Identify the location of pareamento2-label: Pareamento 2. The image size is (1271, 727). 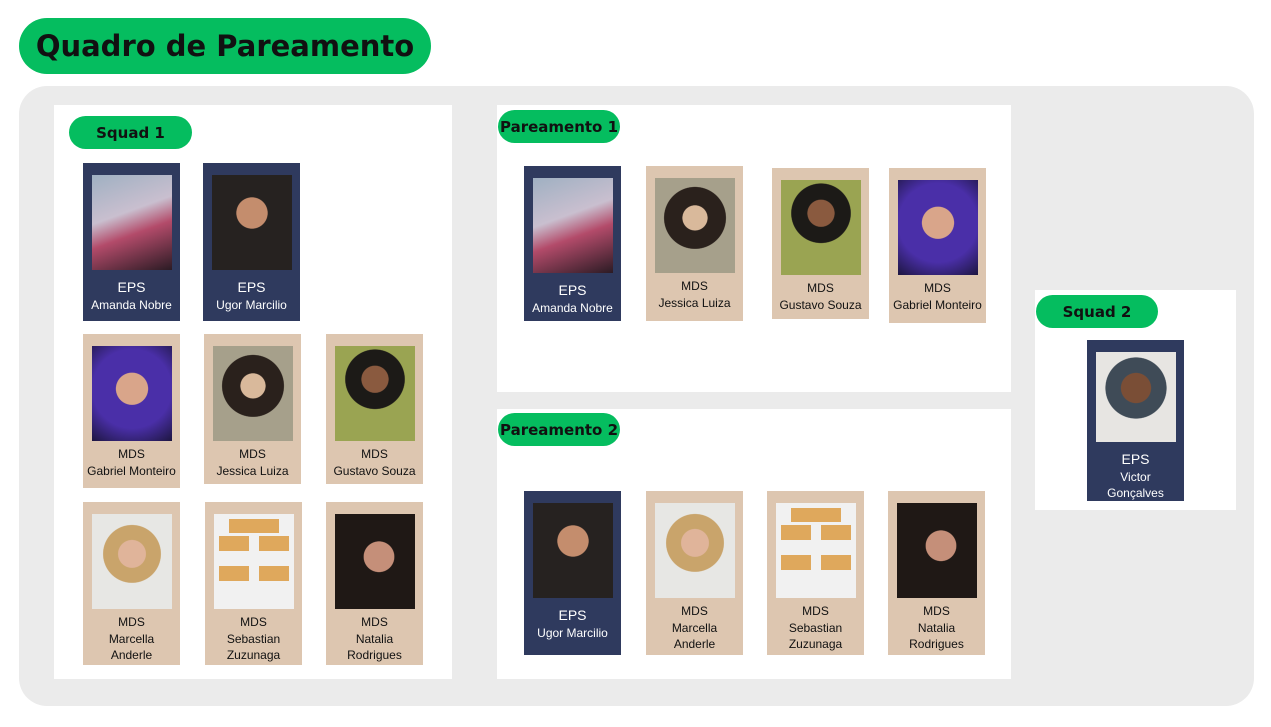
(559, 429).